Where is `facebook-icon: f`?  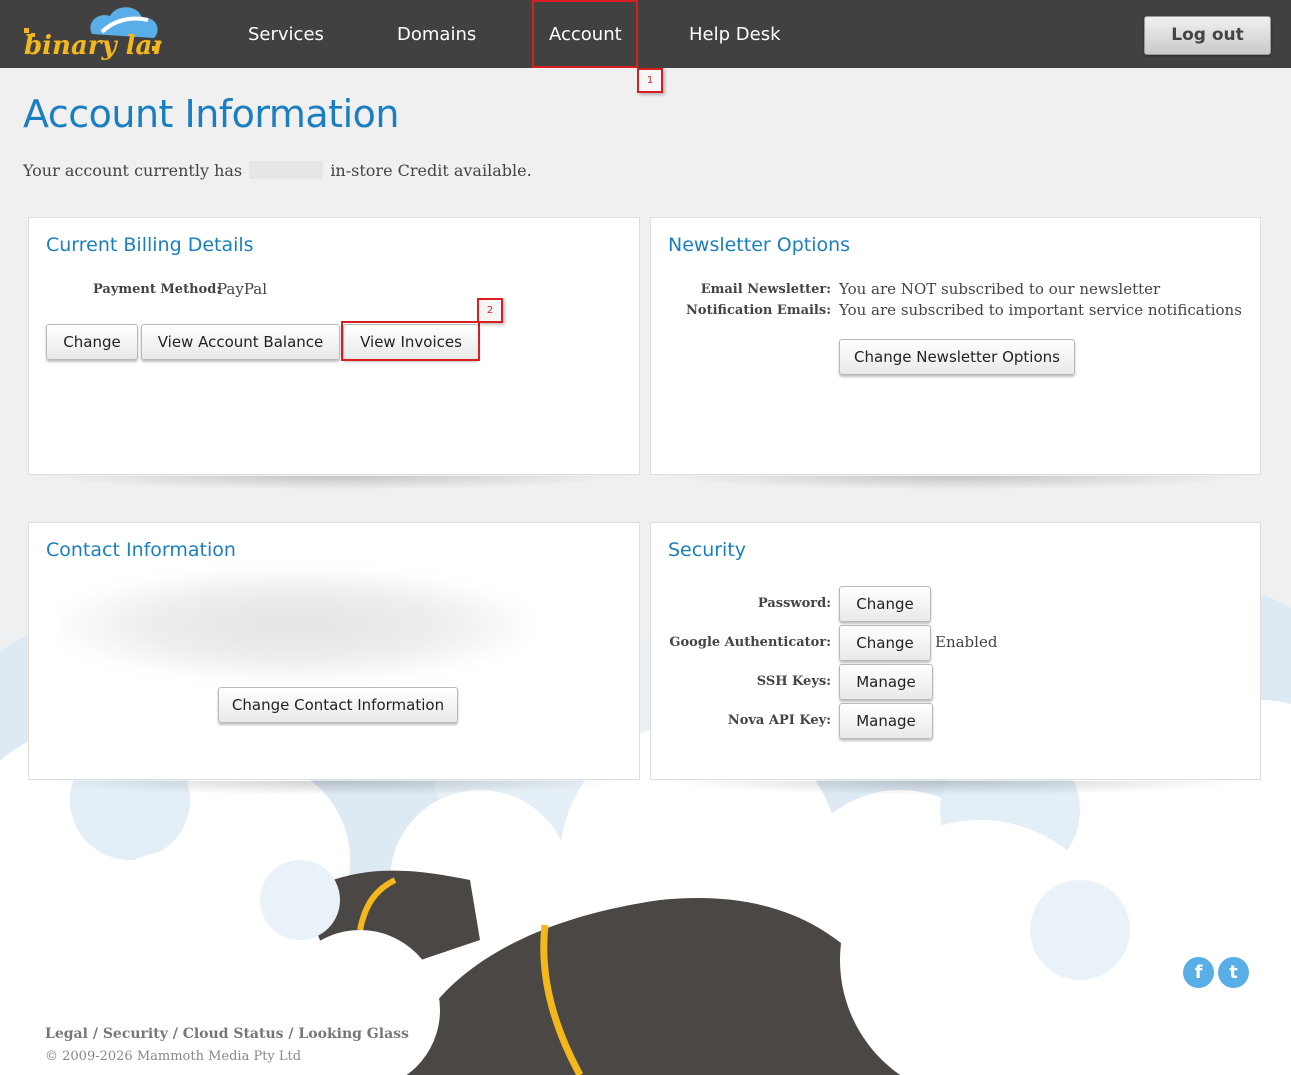 facebook-icon: f is located at coordinates (1198, 972).